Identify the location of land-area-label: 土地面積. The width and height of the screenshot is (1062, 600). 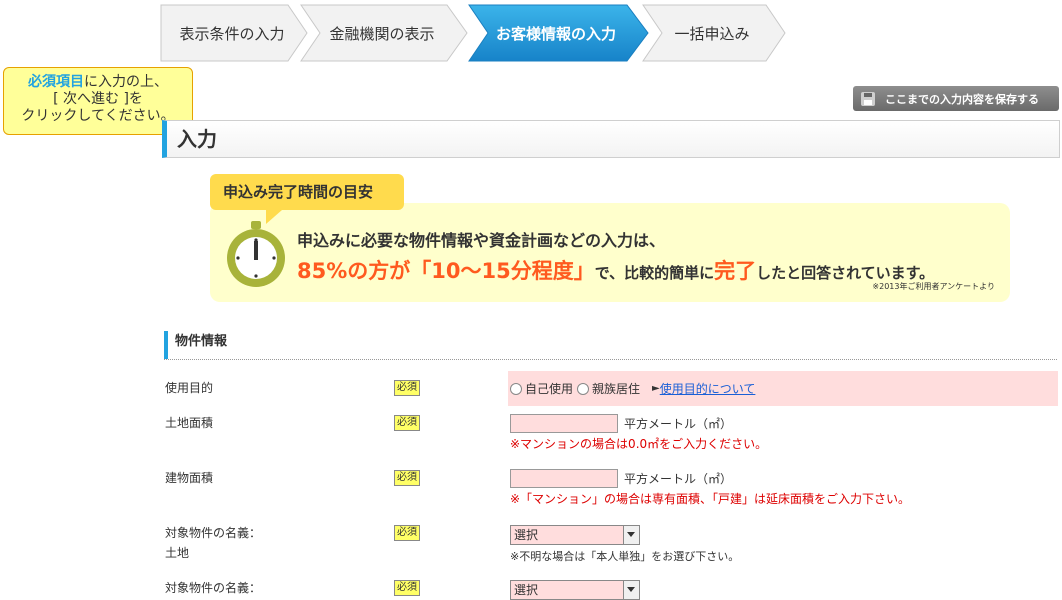
(189, 423).